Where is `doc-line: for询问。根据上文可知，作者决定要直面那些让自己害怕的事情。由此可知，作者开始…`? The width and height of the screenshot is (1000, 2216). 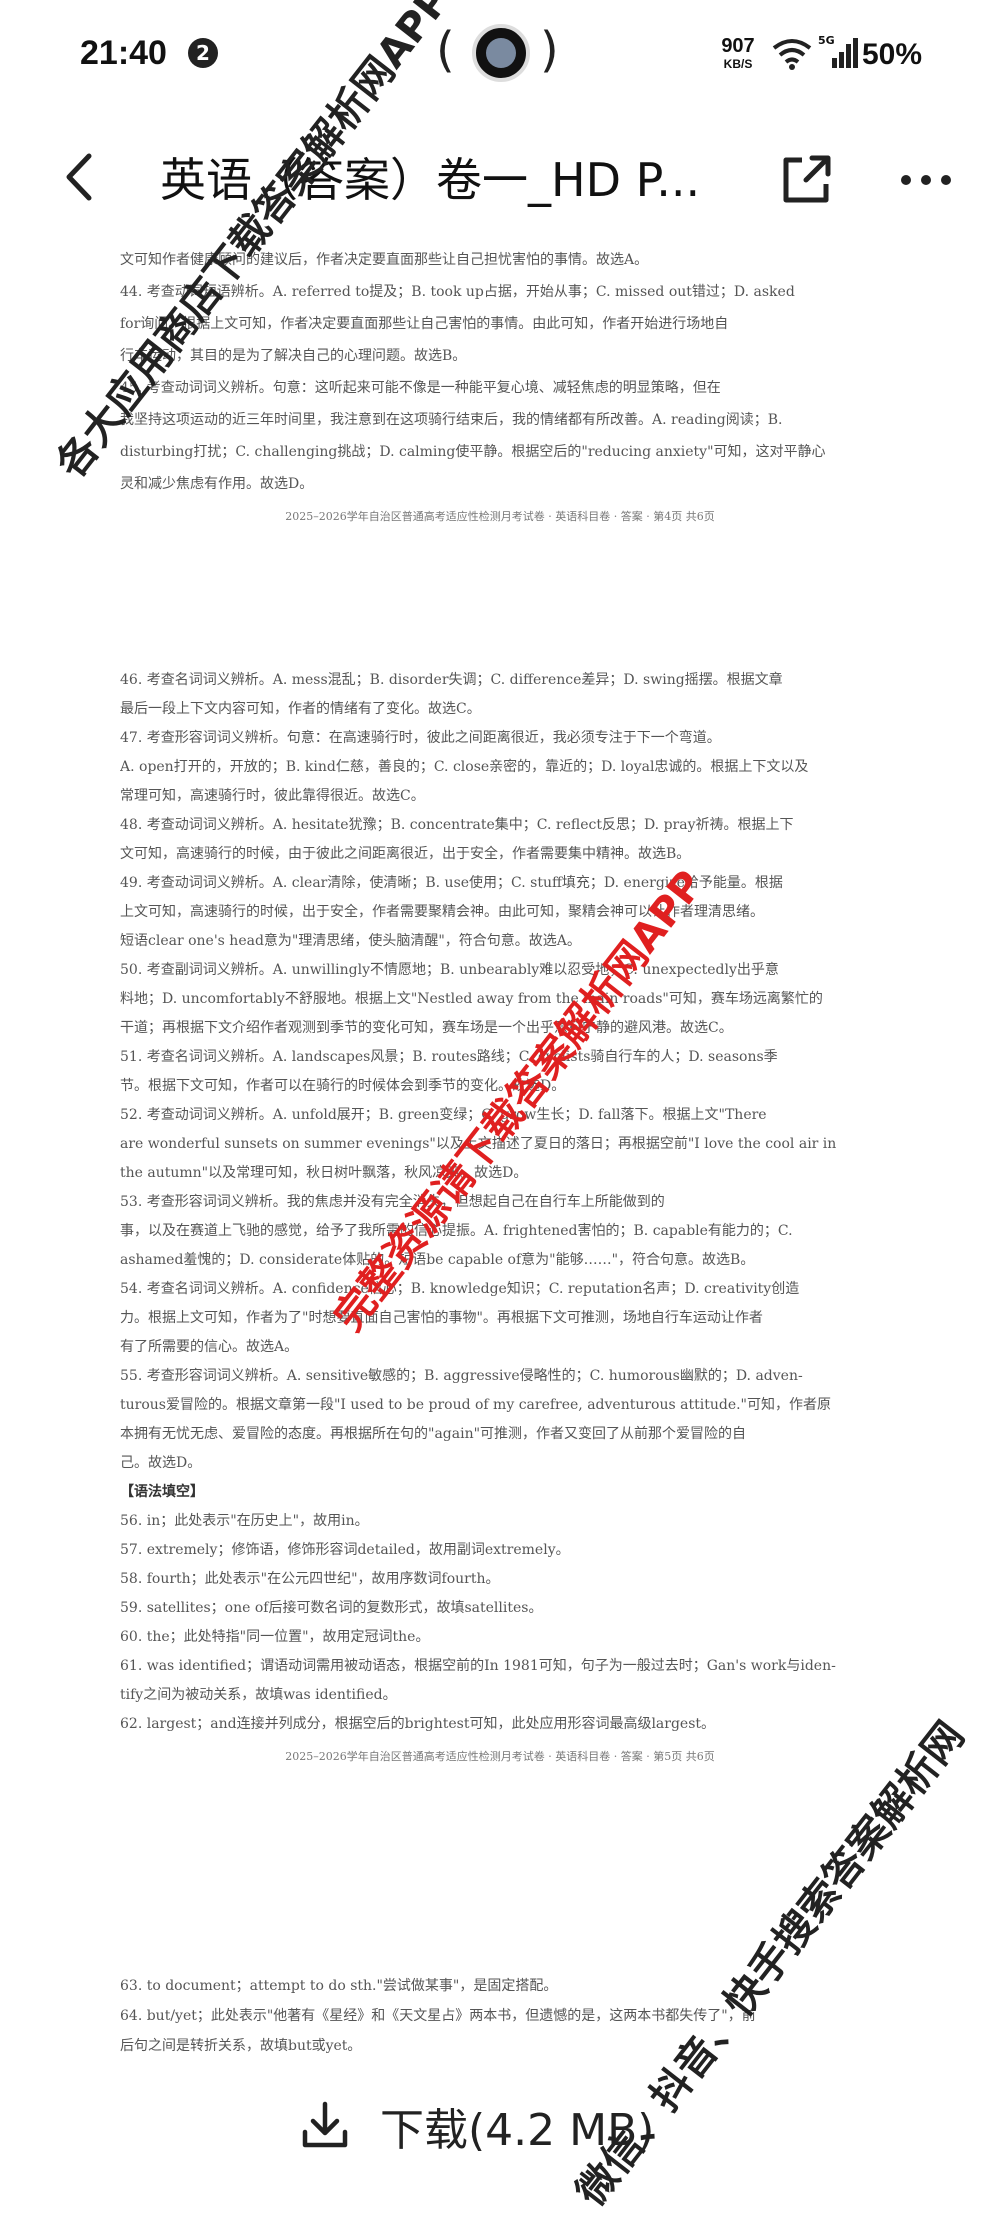 doc-line: for询问。根据上文可知，作者决定要直面那些让自己害怕的事情。由此可知，作者开始… is located at coordinates (424, 324).